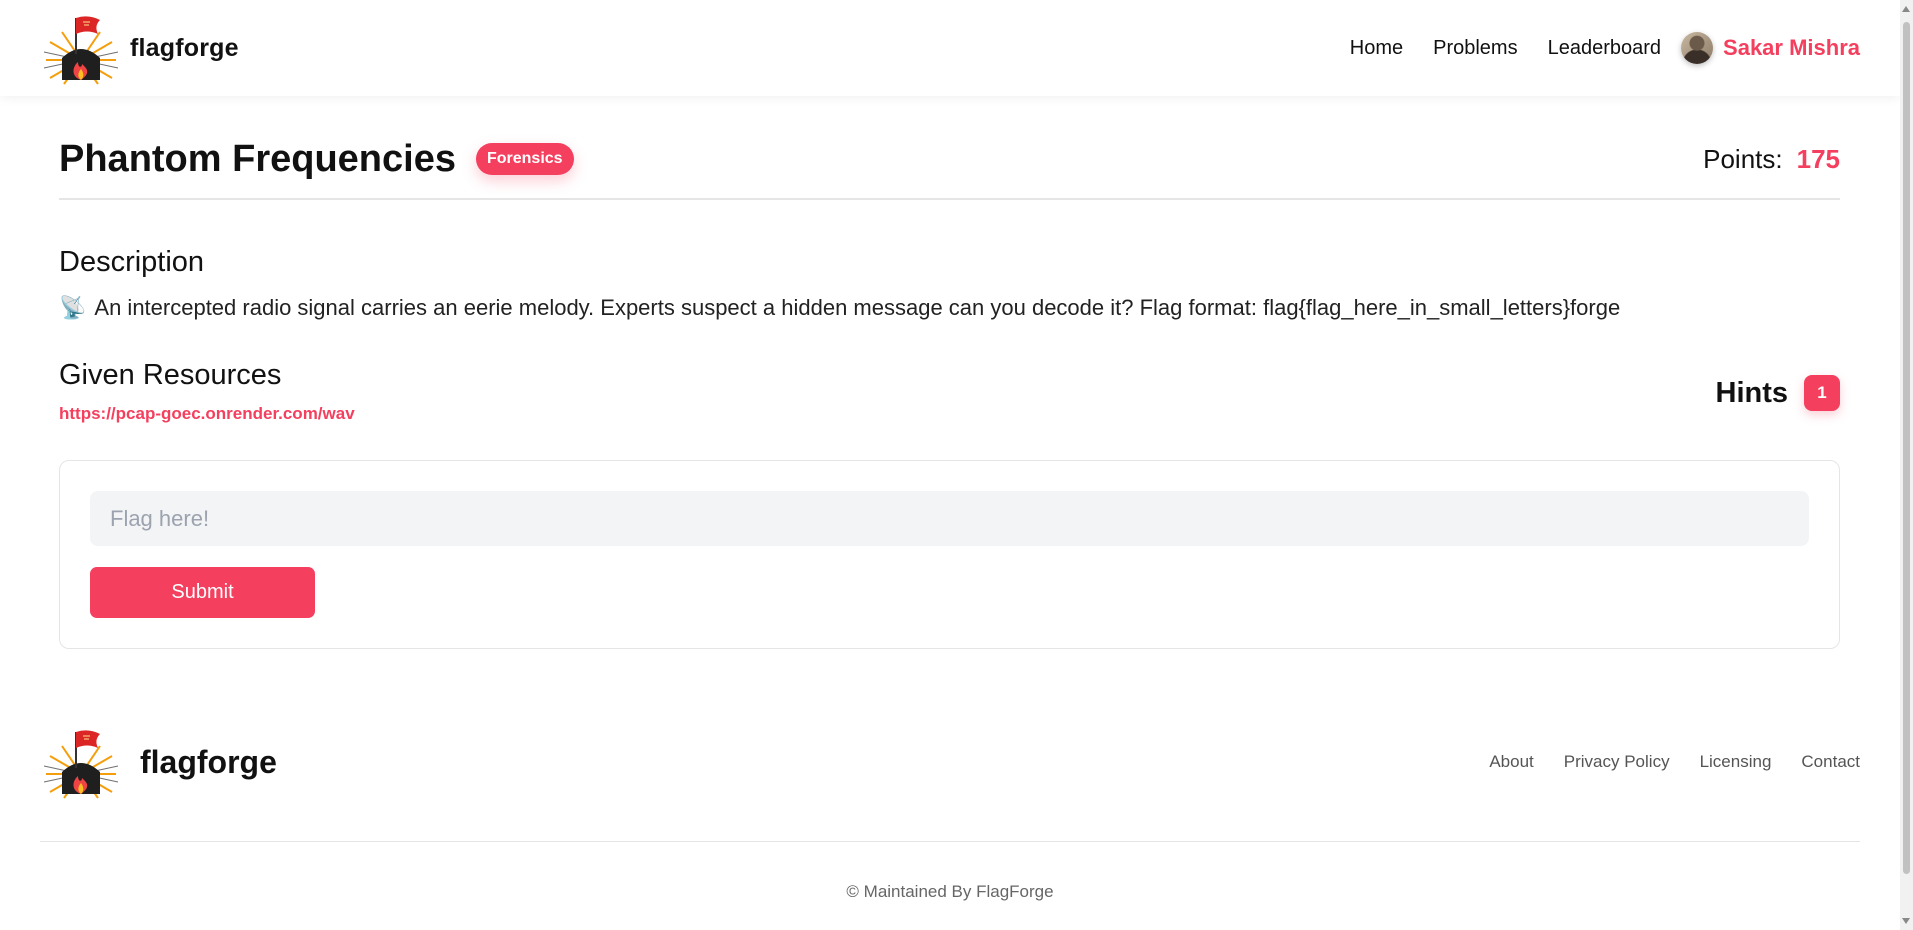 Image resolution: width=1913 pixels, height=930 pixels. What do you see at coordinates (1736, 762) in the screenshot?
I see `footer-link-licensing: Licensing` at bounding box center [1736, 762].